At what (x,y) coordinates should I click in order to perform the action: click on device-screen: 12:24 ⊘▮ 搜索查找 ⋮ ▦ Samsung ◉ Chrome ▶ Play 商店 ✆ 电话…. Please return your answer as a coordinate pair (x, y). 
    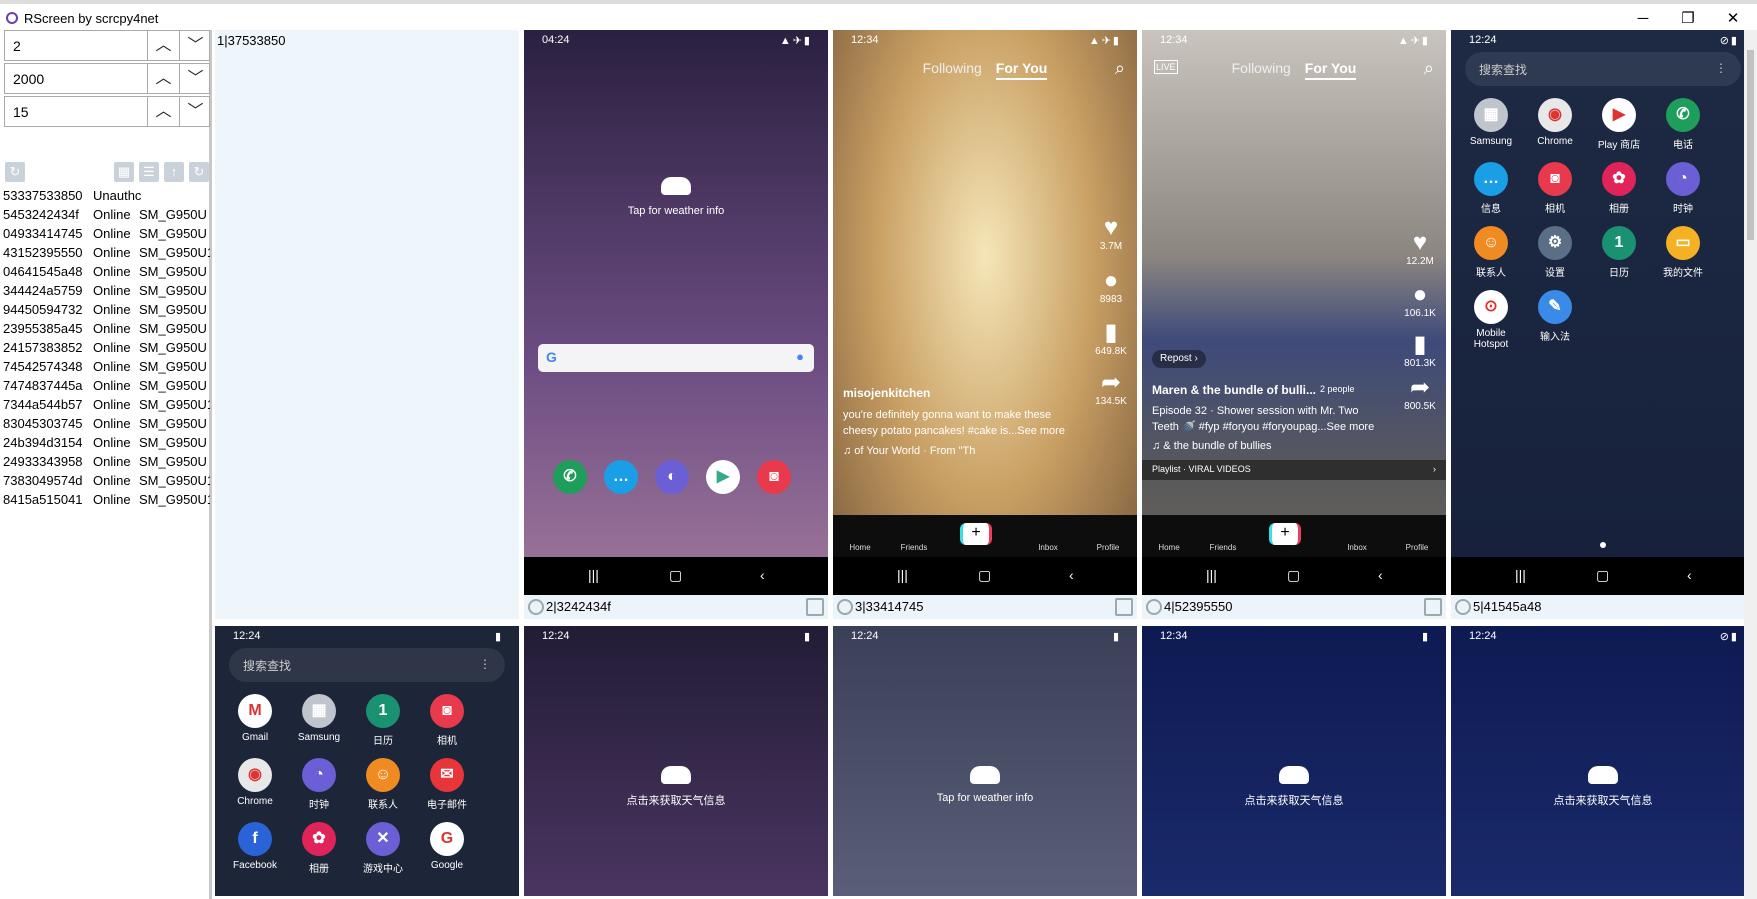
    Looking at the image, I should click on (1603, 312).